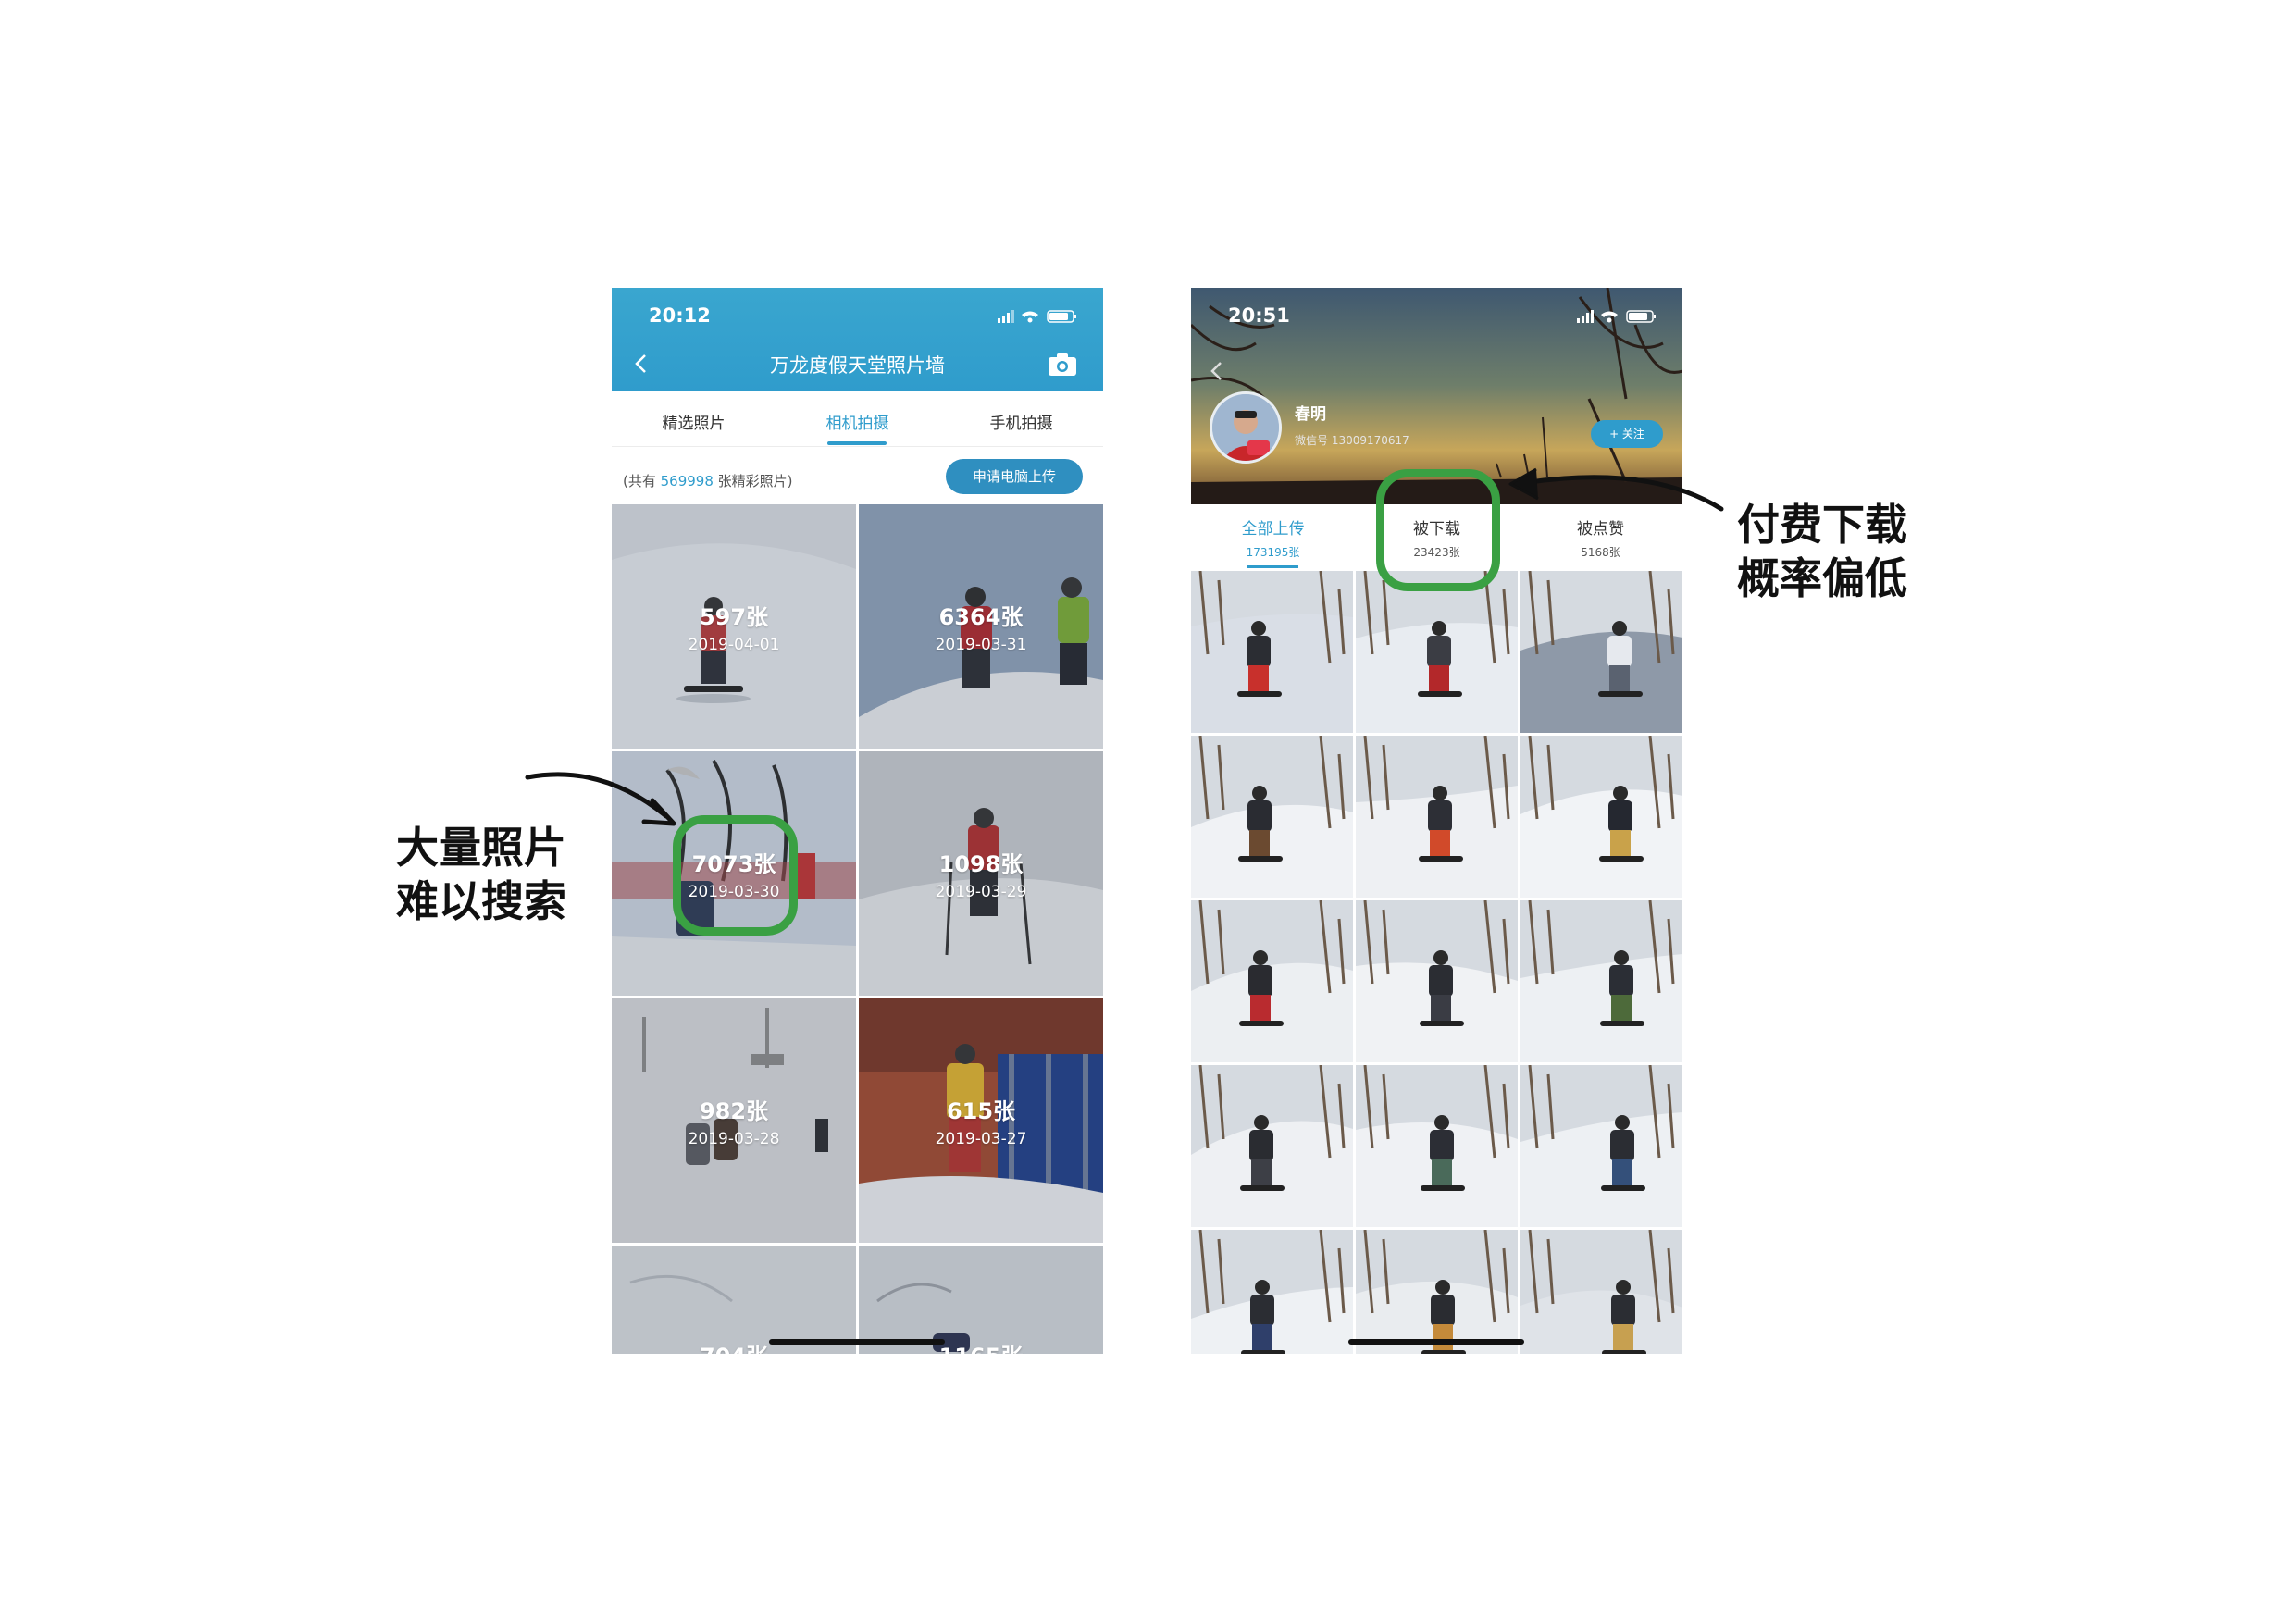 The height and width of the screenshot is (1624, 2296). I want to click on photo-summary-text: (共有 569998 张精彩照片), so click(708, 480).